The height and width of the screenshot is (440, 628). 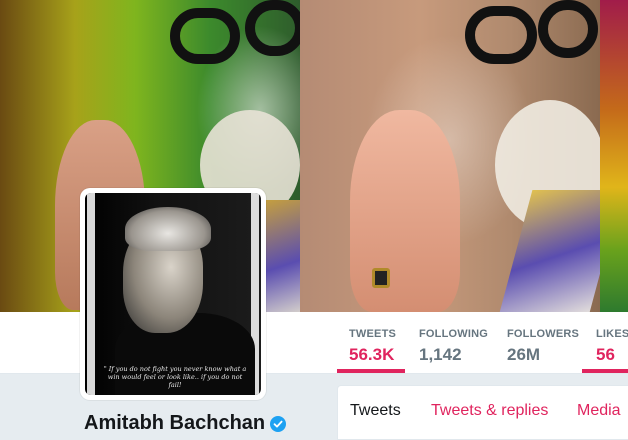 I want to click on profile-name-row: Amitabh Bachchan, so click(x=185, y=423).